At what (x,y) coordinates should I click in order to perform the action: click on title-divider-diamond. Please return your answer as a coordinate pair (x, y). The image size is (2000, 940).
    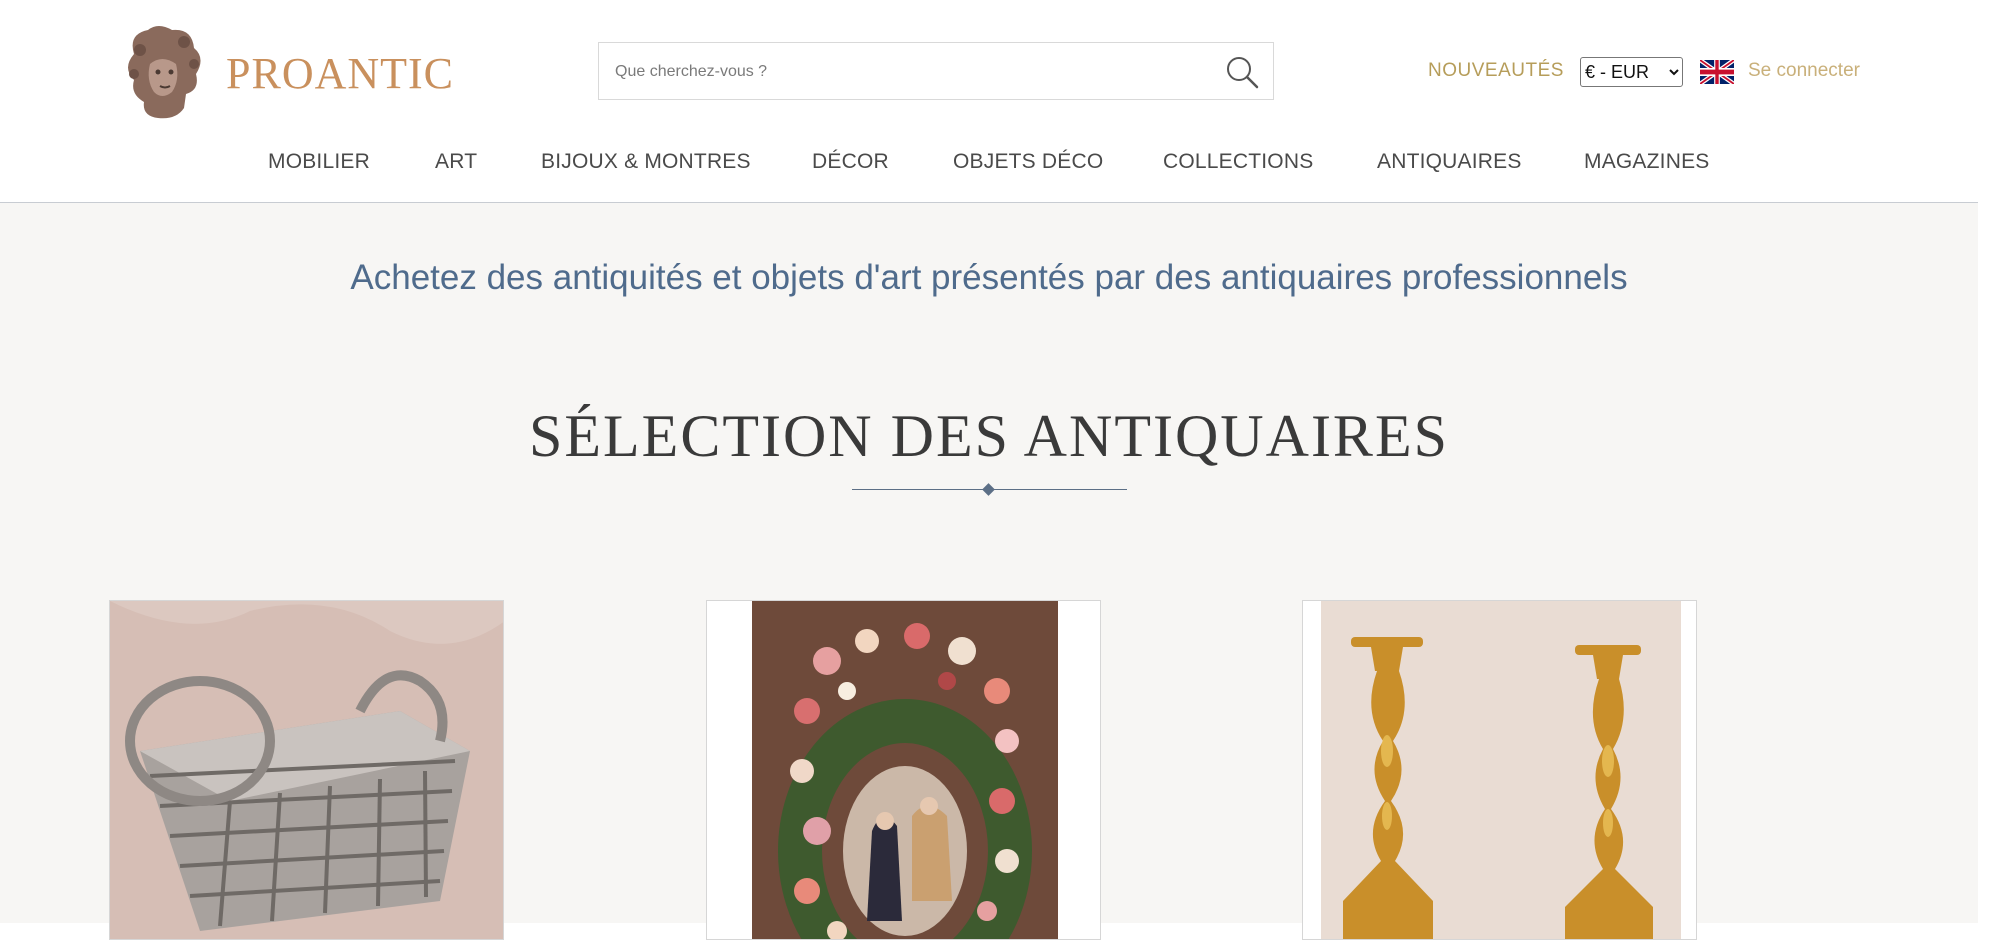
    Looking at the image, I should click on (988, 489).